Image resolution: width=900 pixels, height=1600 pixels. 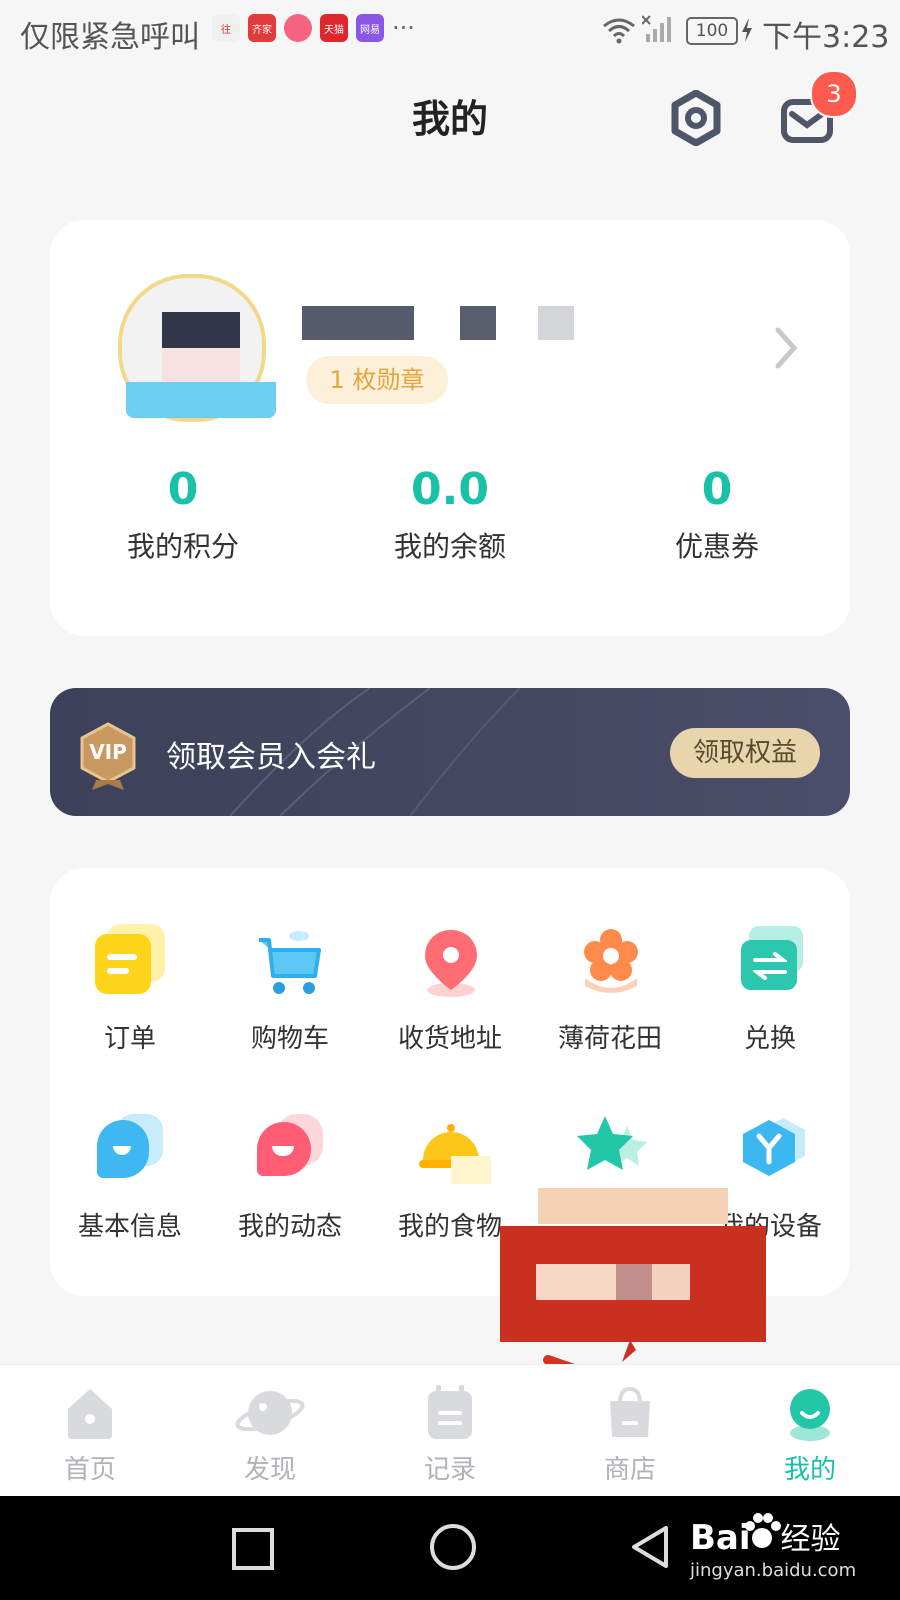 I want to click on vip-icon: VIP, so click(x=108, y=756).